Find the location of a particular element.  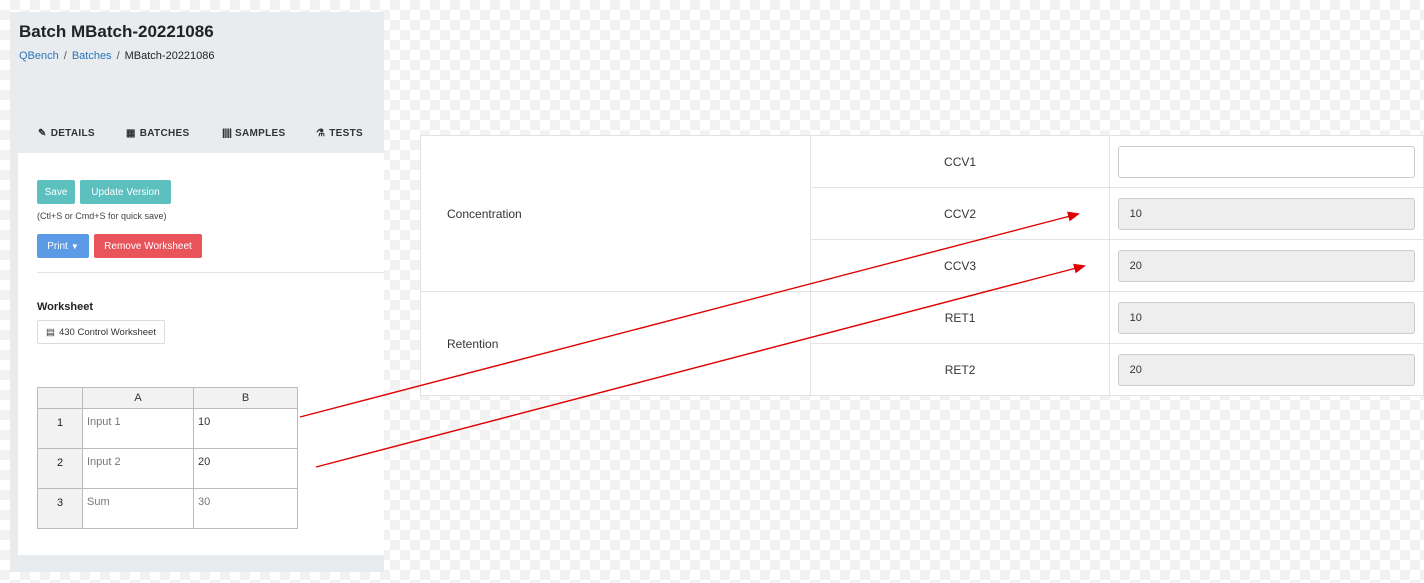

column-header-a: A is located at coordinates (138, 398).